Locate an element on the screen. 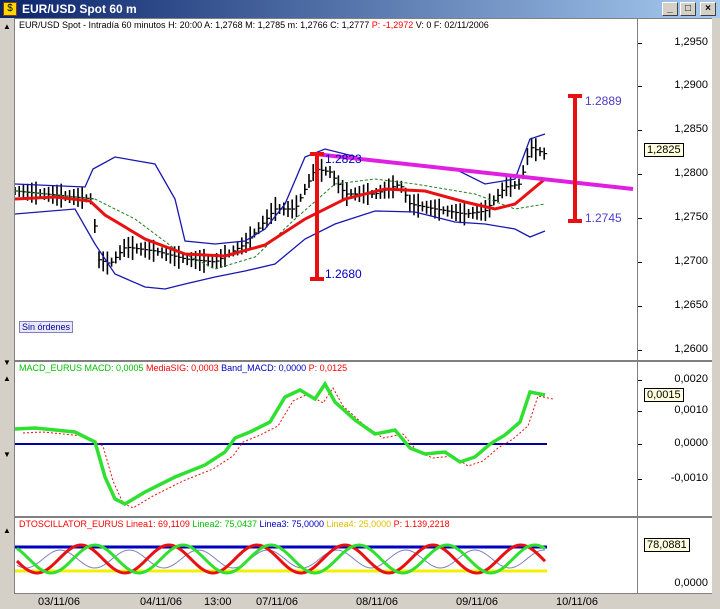 This screenshot has height=609, width=720. right-scrollbar is located at coordinates (716, 313).